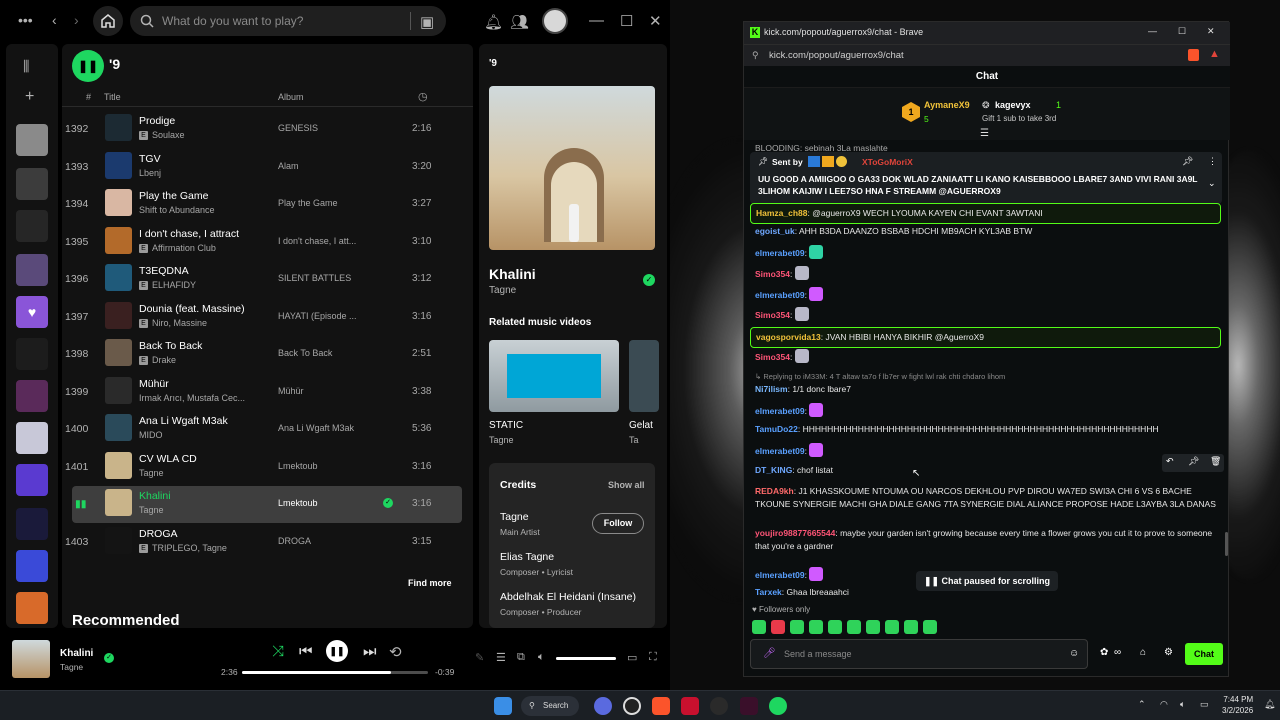 The image size is (1280, 720). What do you see at coordinates (26, 66) in the screenshot?
I see `library-icon: ⫼` at bounding box center [26, 66].